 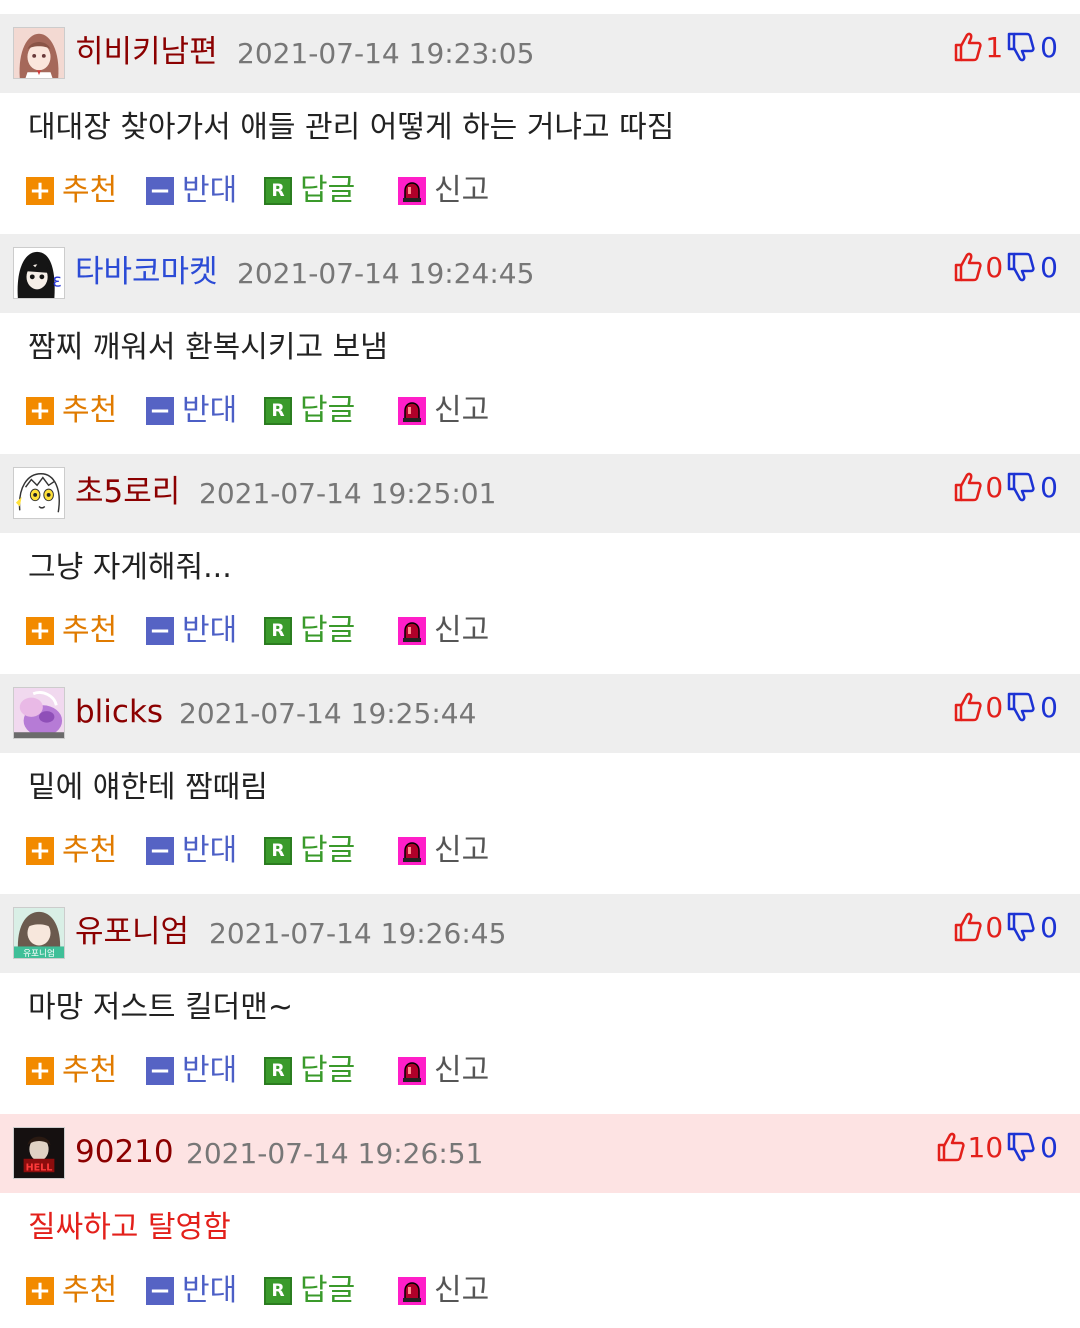 I want to click on green-character-avatar-icon: 유포니엄, so click(x=39, y=933).